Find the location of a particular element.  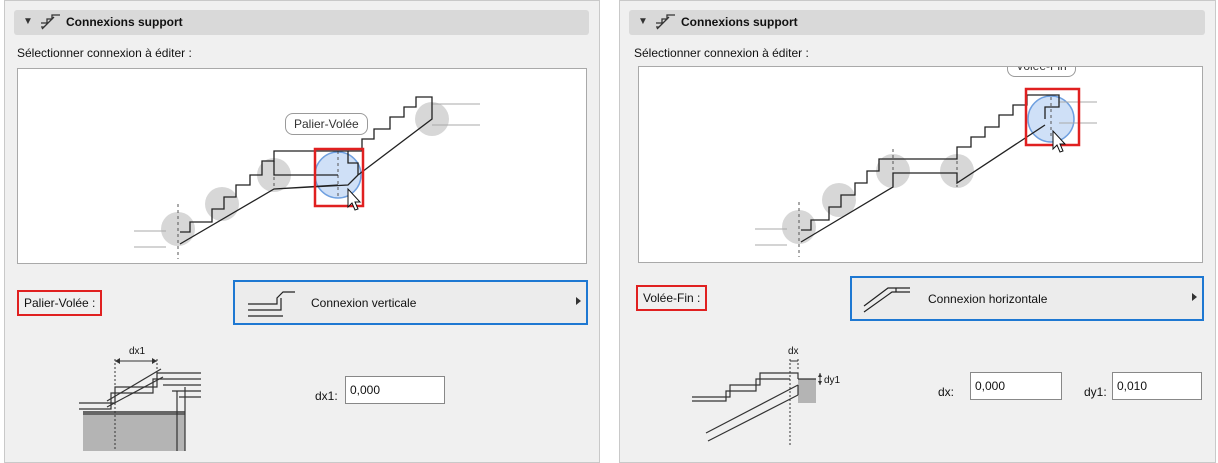

dy1-dimension-label: dy1 is located at coordinates (832, 380).